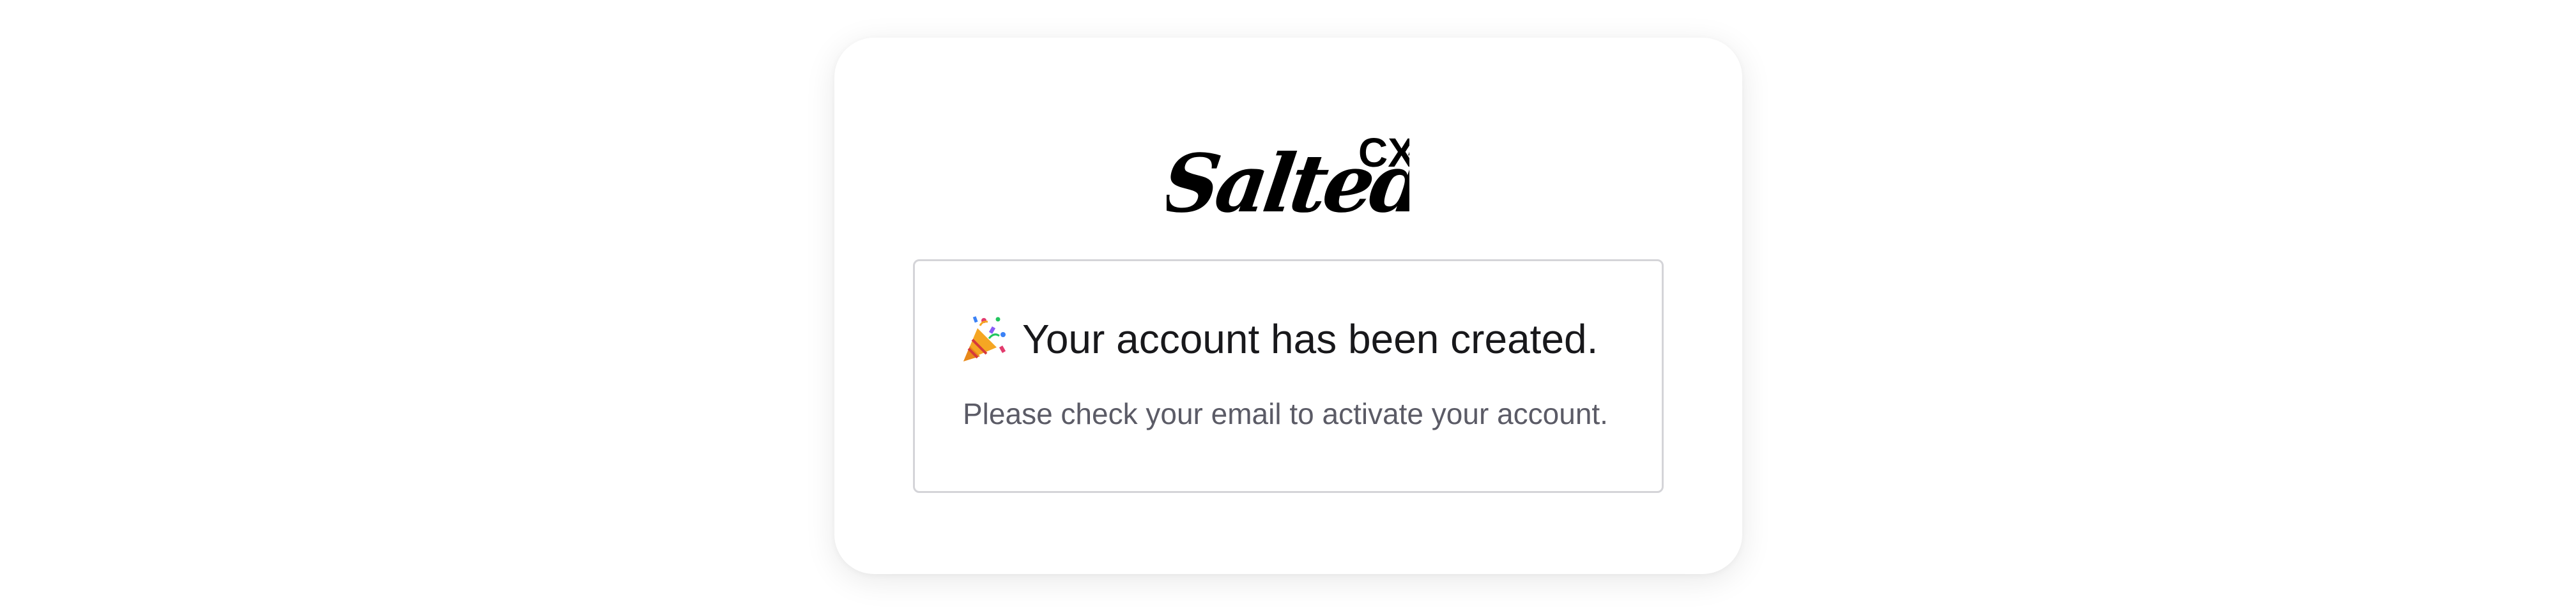 The image size is (2576, 613). I want to click on salted-cx-logo: Salted CX, so click(1294, 173).